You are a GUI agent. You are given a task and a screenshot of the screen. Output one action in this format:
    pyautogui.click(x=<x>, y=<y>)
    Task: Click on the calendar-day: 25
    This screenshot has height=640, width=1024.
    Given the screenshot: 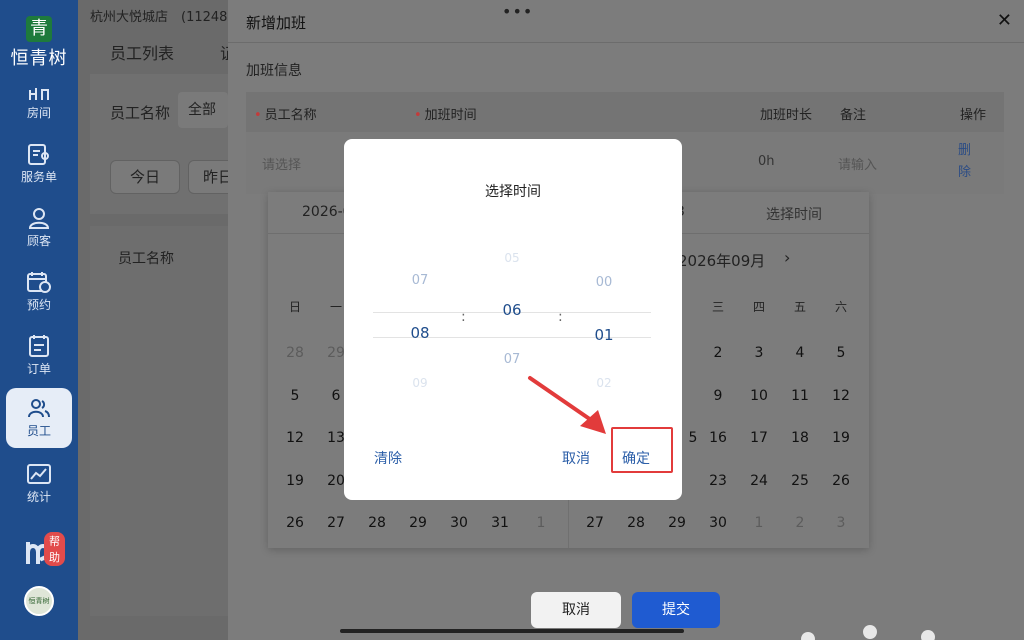 What is the action you would take?
    pyautogui.click(x=800, y=481)
    